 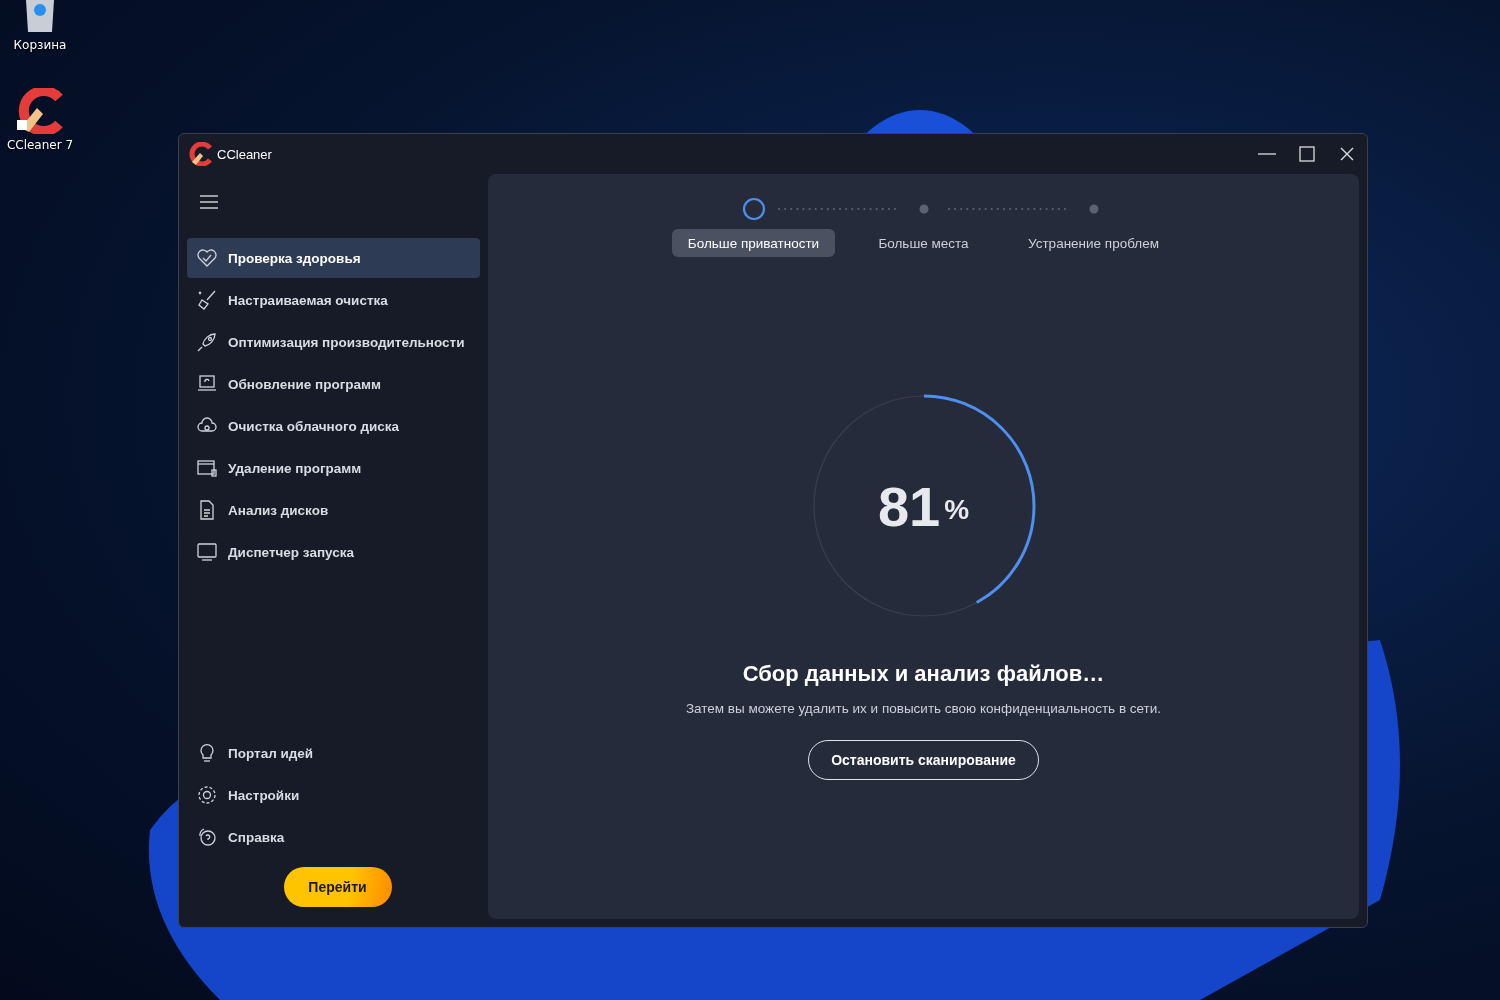 What do you see at coordinates (1093, 243) in the screenshot?
I see `step-tab: Устранение проблем` at bounding box center [1093, 243].